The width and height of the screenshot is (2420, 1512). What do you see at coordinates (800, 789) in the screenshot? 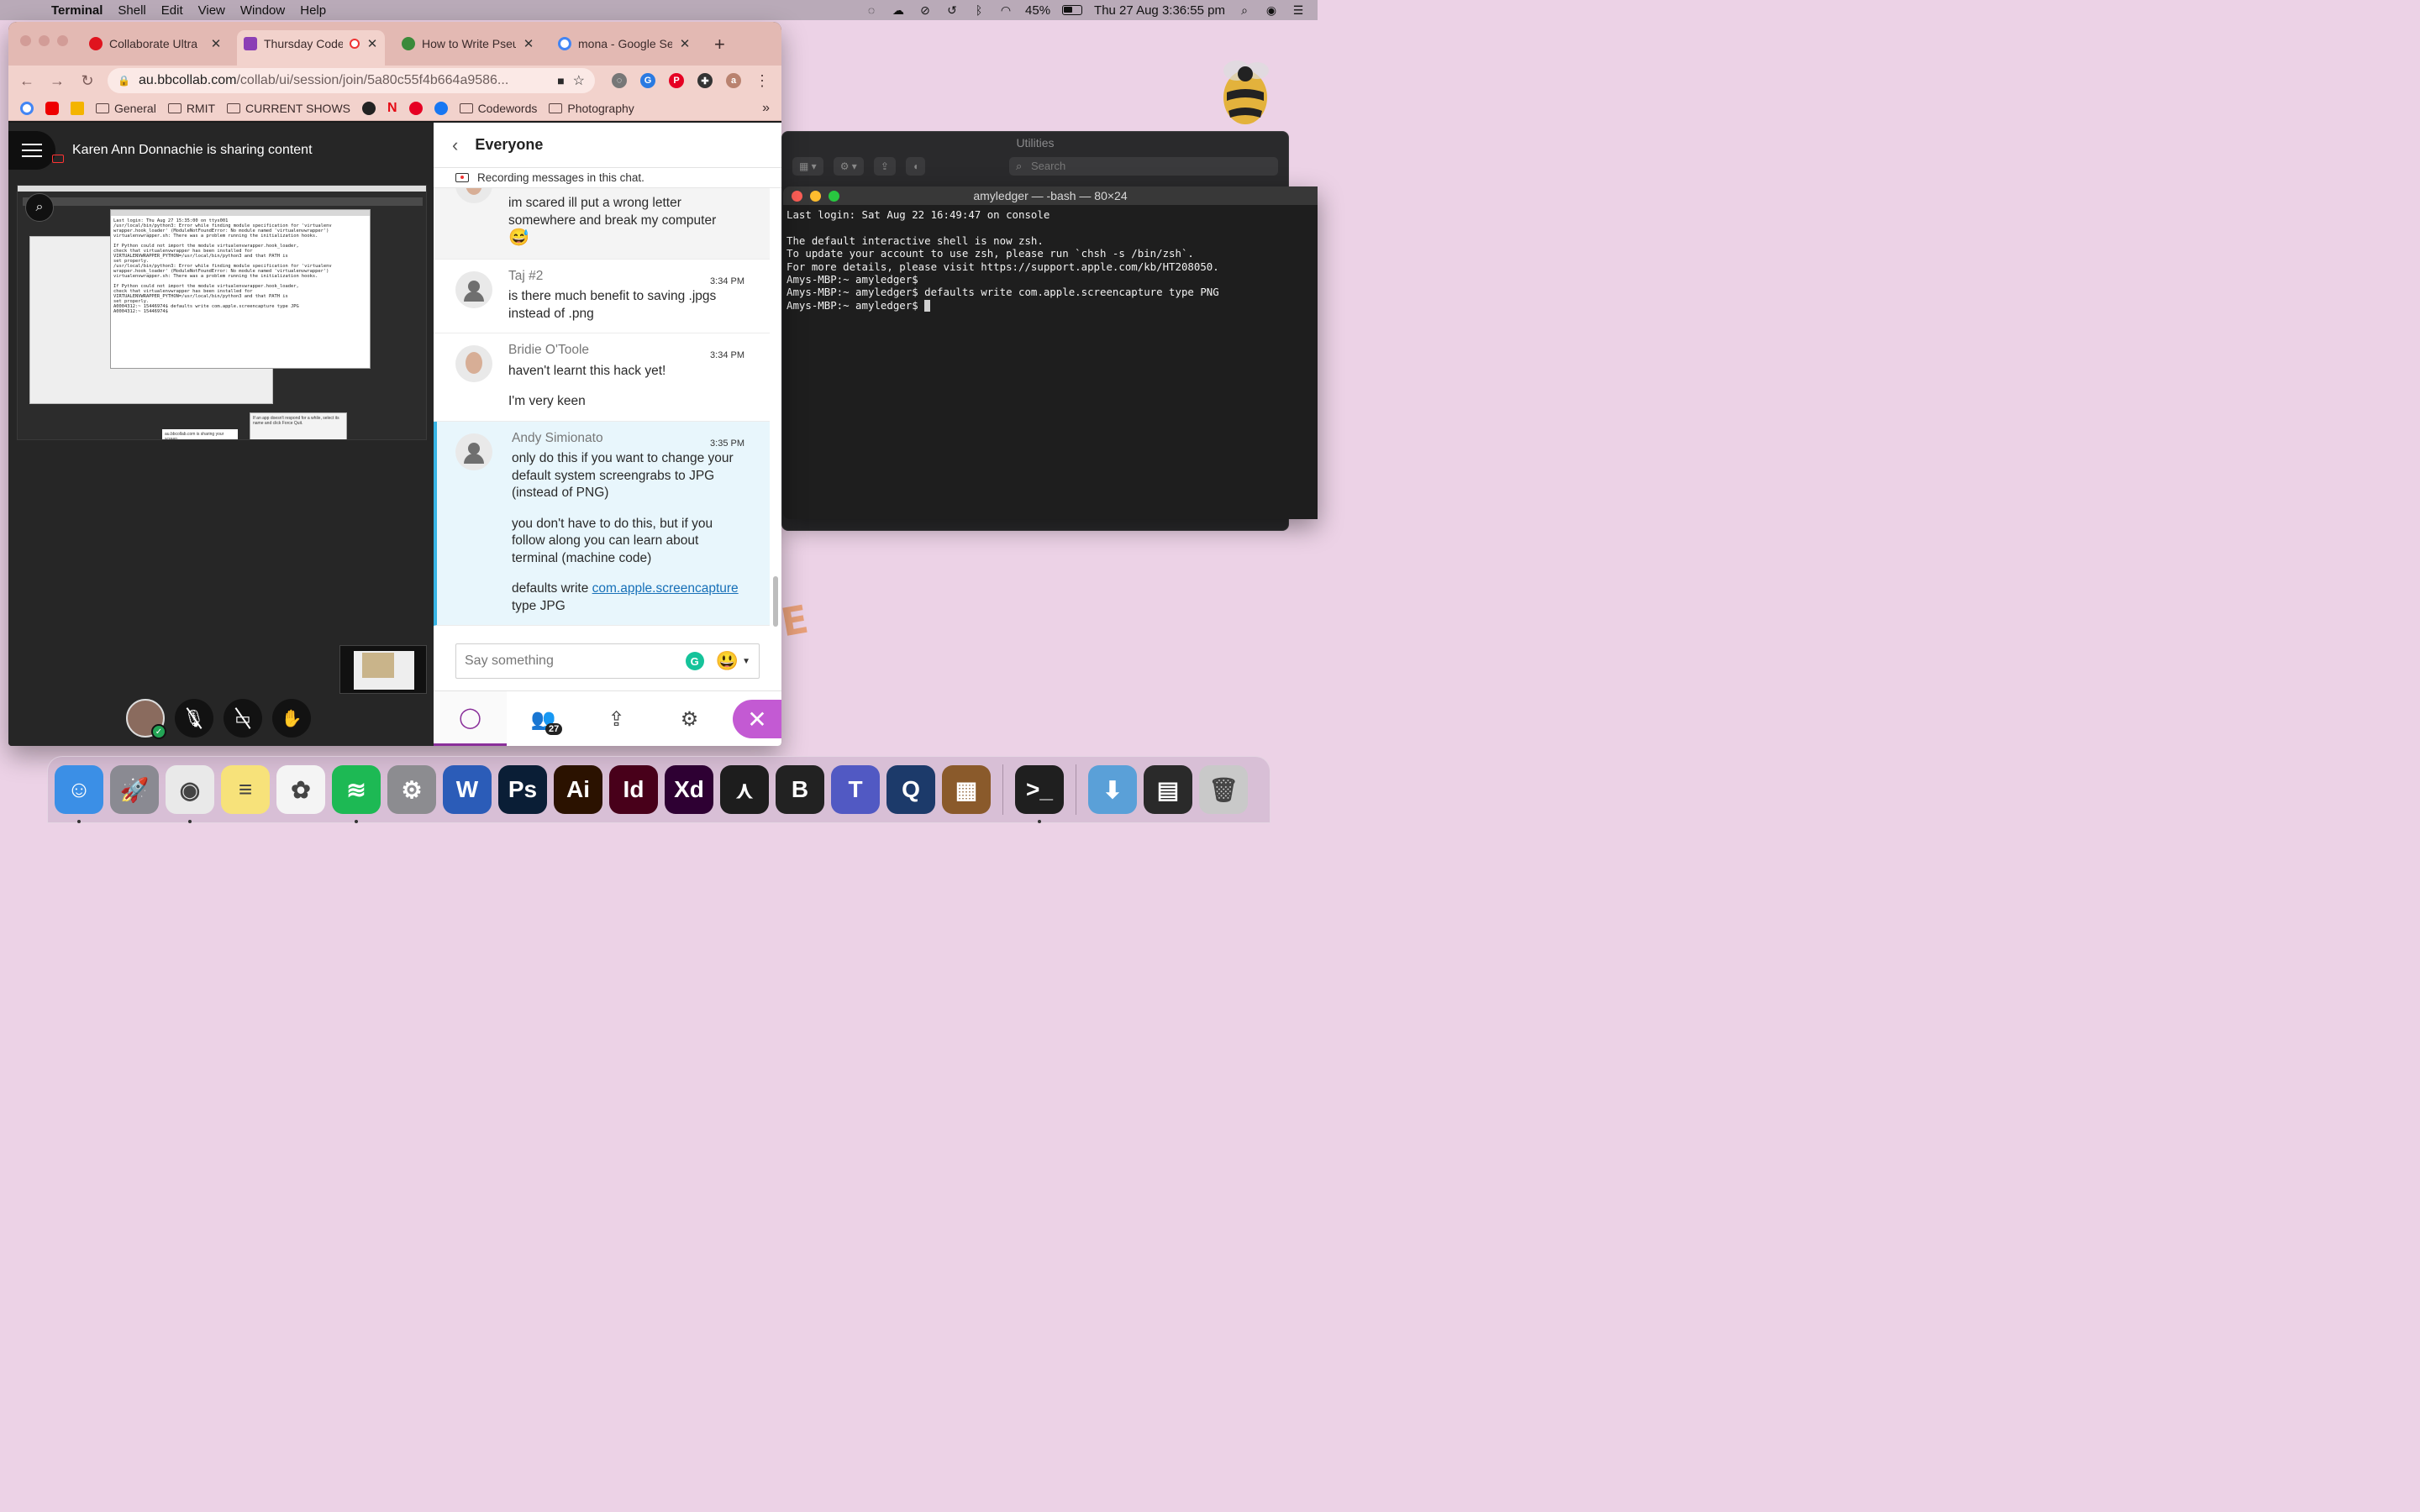
I see `dock-brackets-icon: B` at bounding box center [800, 789].